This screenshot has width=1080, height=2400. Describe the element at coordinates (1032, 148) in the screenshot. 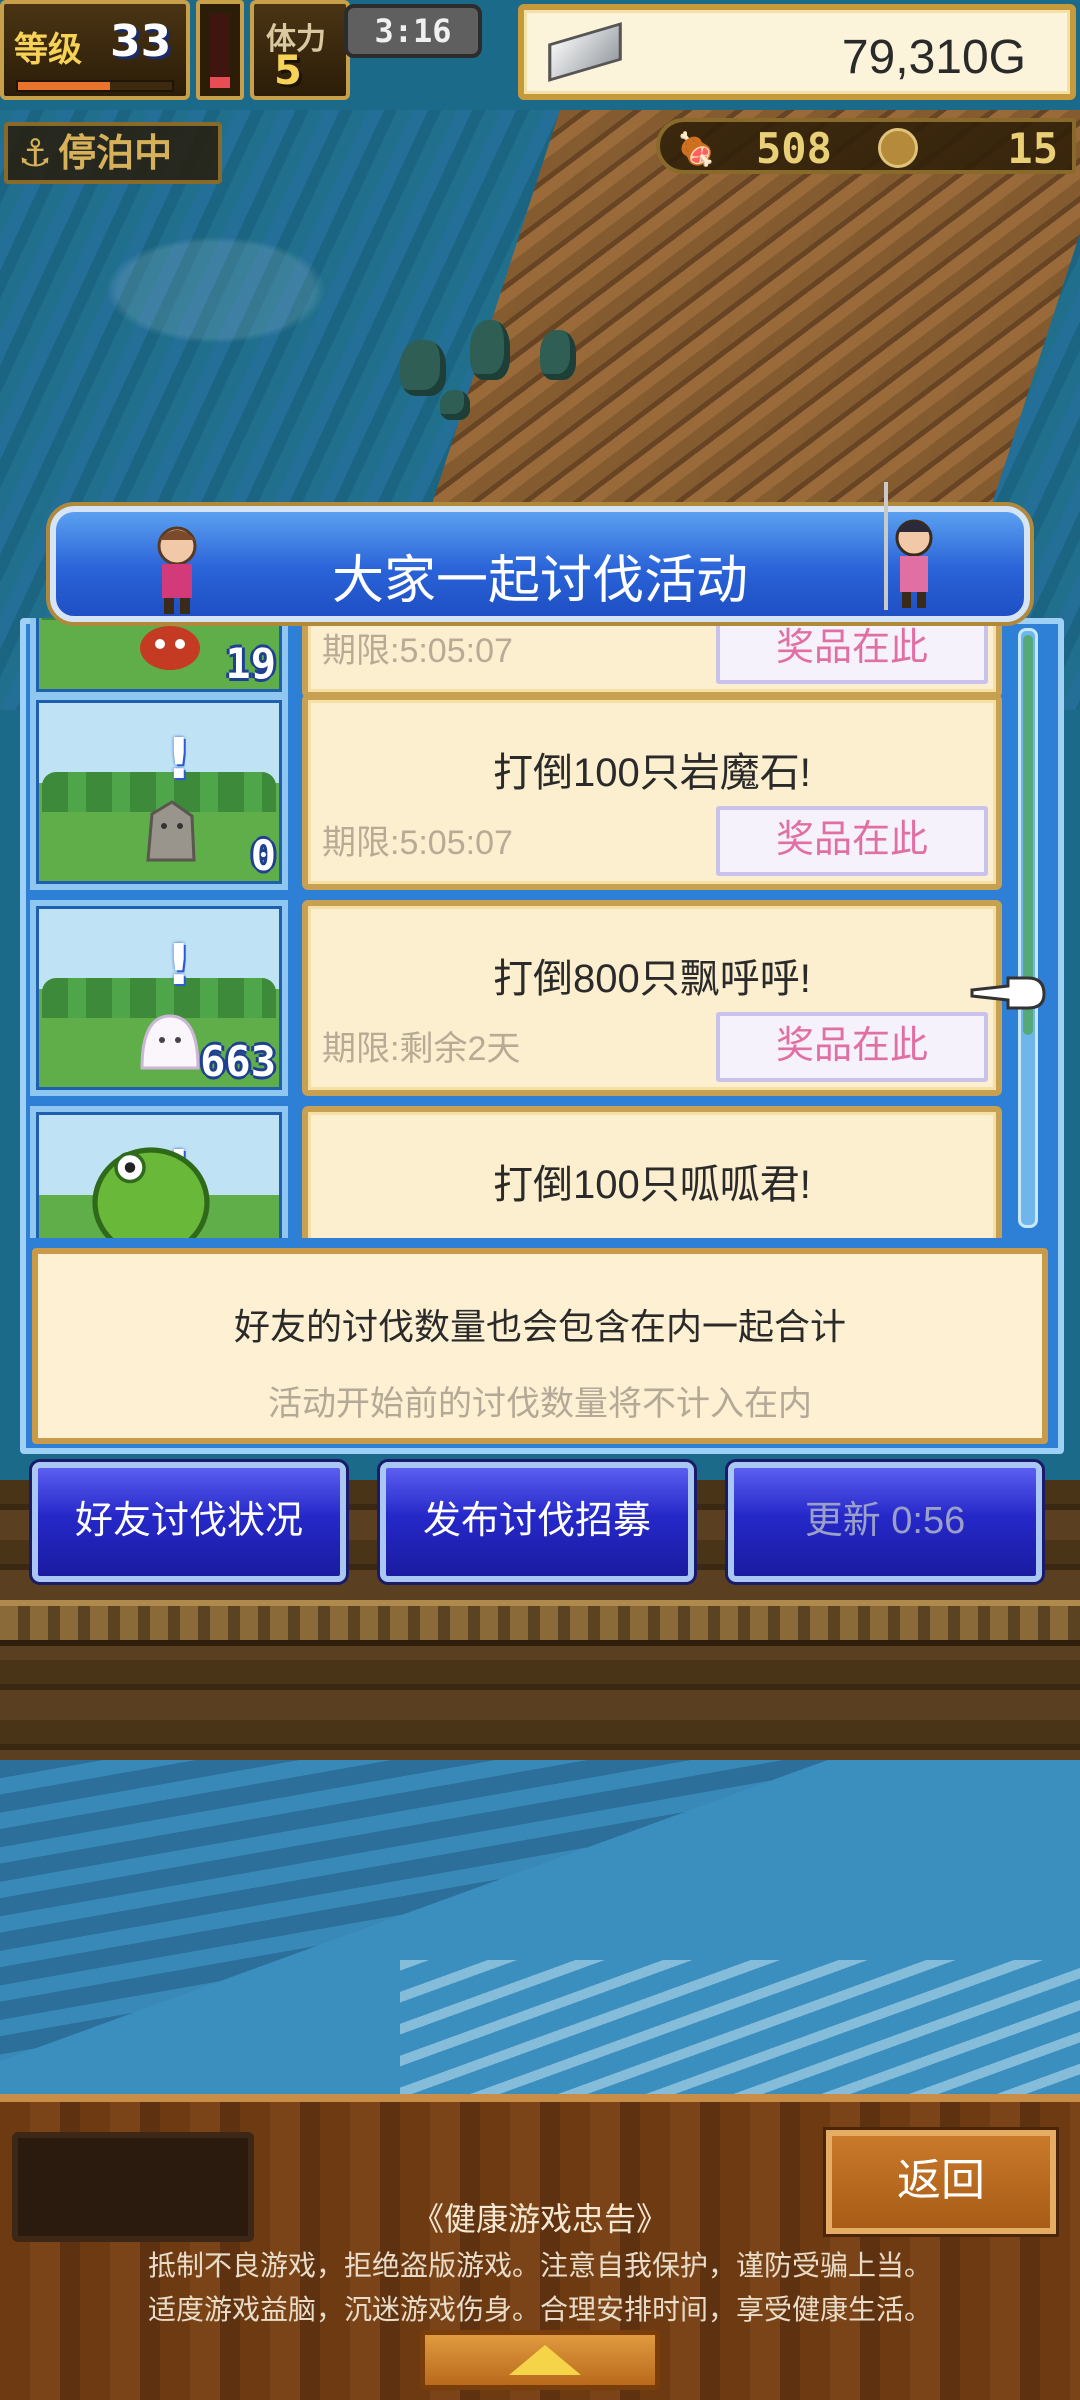

I see `medal-count: 15` at that location.